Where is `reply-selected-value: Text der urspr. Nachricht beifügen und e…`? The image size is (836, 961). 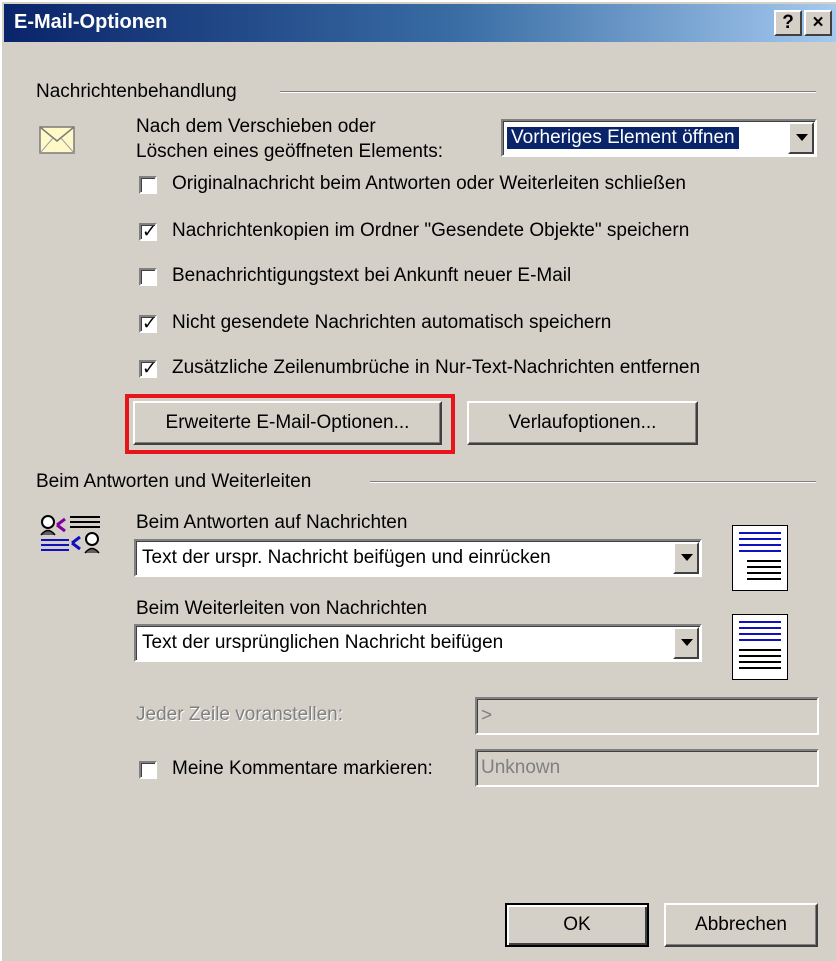
reply-selected-value: Text der urspr. Nachricht beifügen und e… is located at coordinates (346, 557).